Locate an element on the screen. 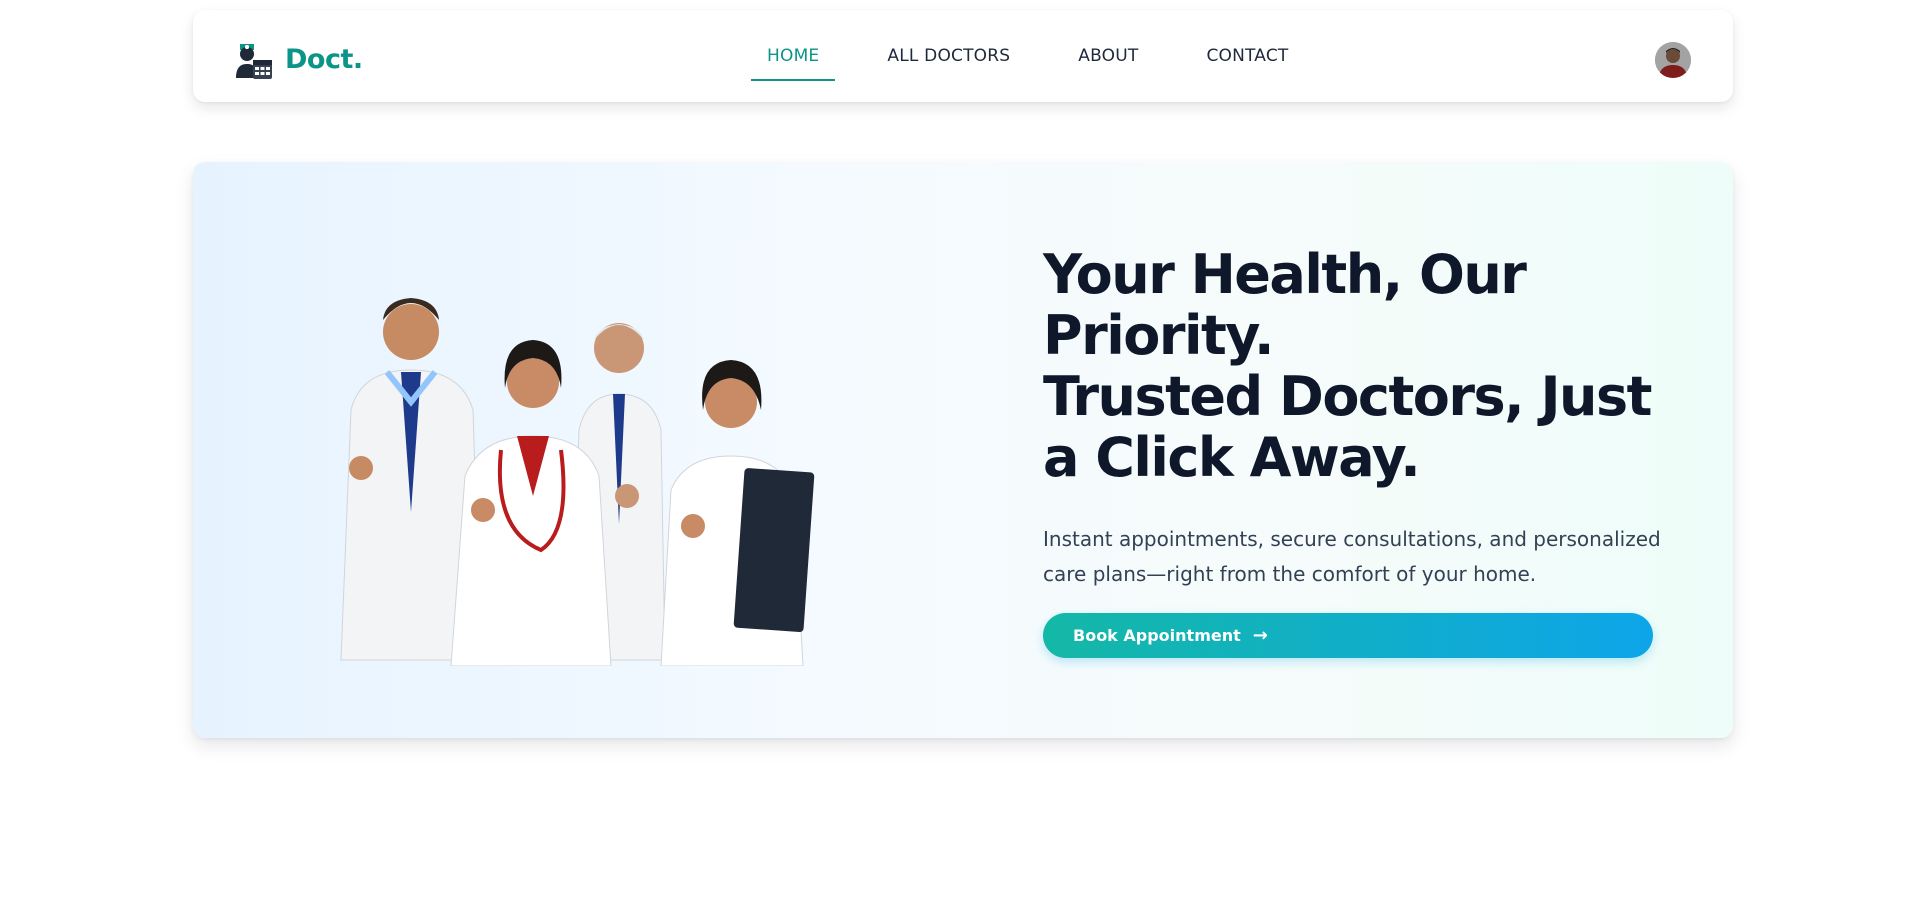 The height and width of the screenshot is (908, 1910). avatar-icon is located at coordinates (1673, 60).